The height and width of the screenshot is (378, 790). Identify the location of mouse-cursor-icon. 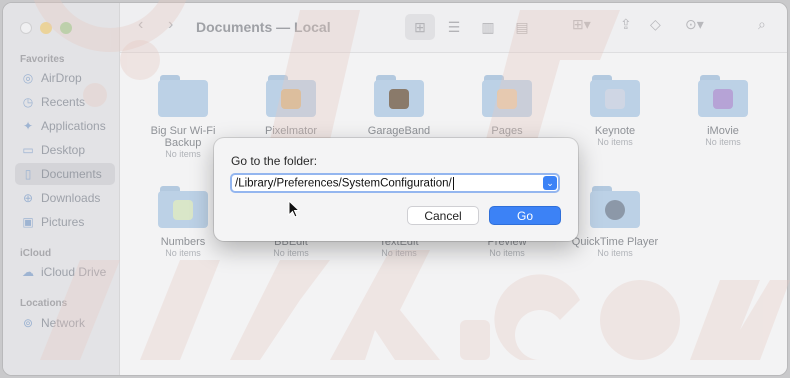
(294, 209).